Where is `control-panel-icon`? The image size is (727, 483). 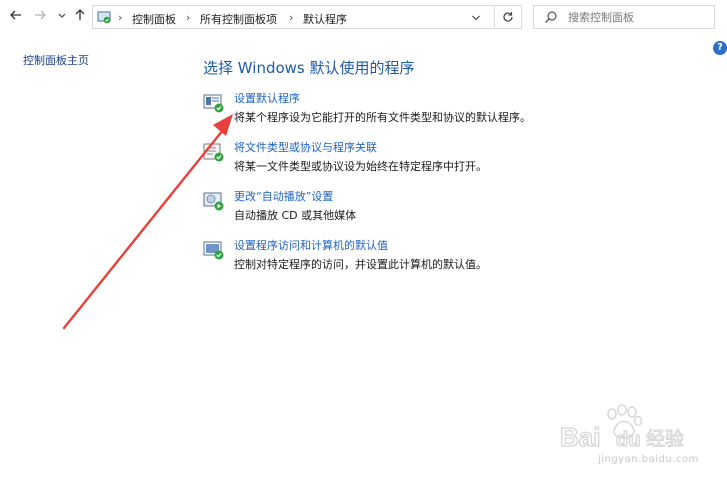
control-panel-icon is located at coordinates (104, 17).